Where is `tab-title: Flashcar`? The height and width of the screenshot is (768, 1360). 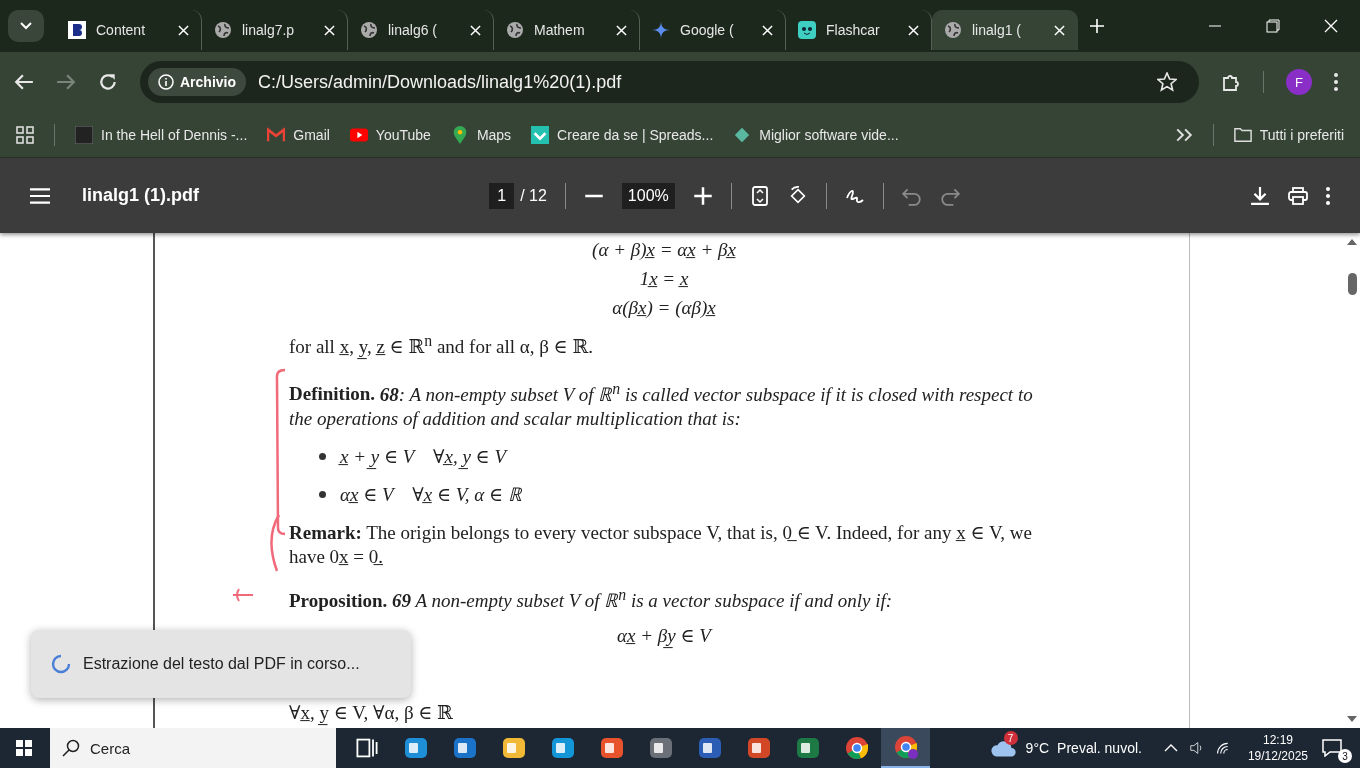 tab-title: Flashcar is located at coordinates (853, 30).